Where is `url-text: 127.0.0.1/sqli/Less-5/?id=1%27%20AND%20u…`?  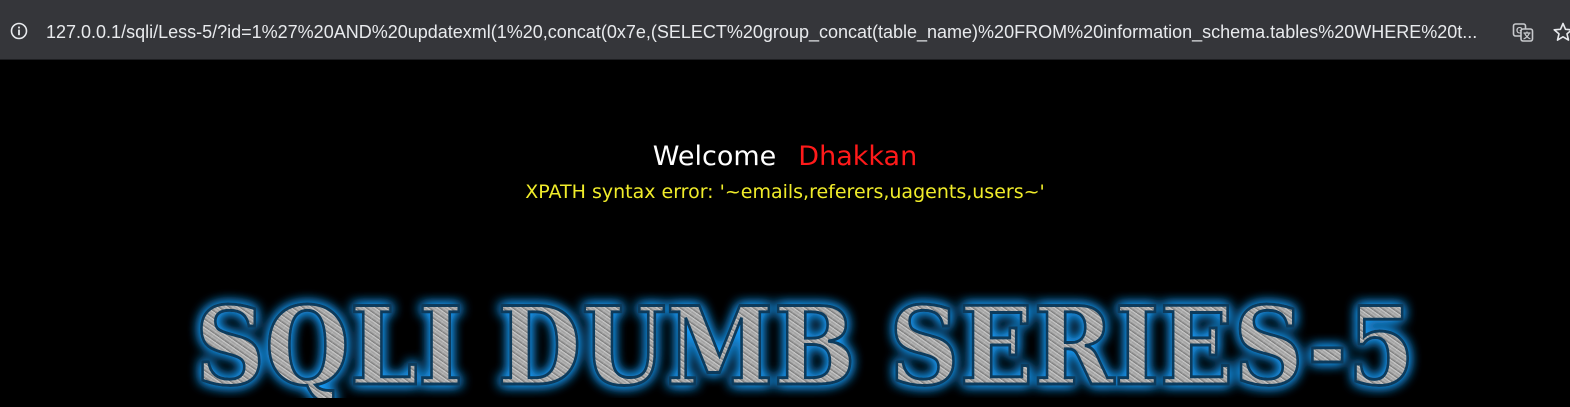 url-text: 127.0.0.1/sqli/Less-5/?id=1%27%20AND%20u… is located at coordinates (773, 32).